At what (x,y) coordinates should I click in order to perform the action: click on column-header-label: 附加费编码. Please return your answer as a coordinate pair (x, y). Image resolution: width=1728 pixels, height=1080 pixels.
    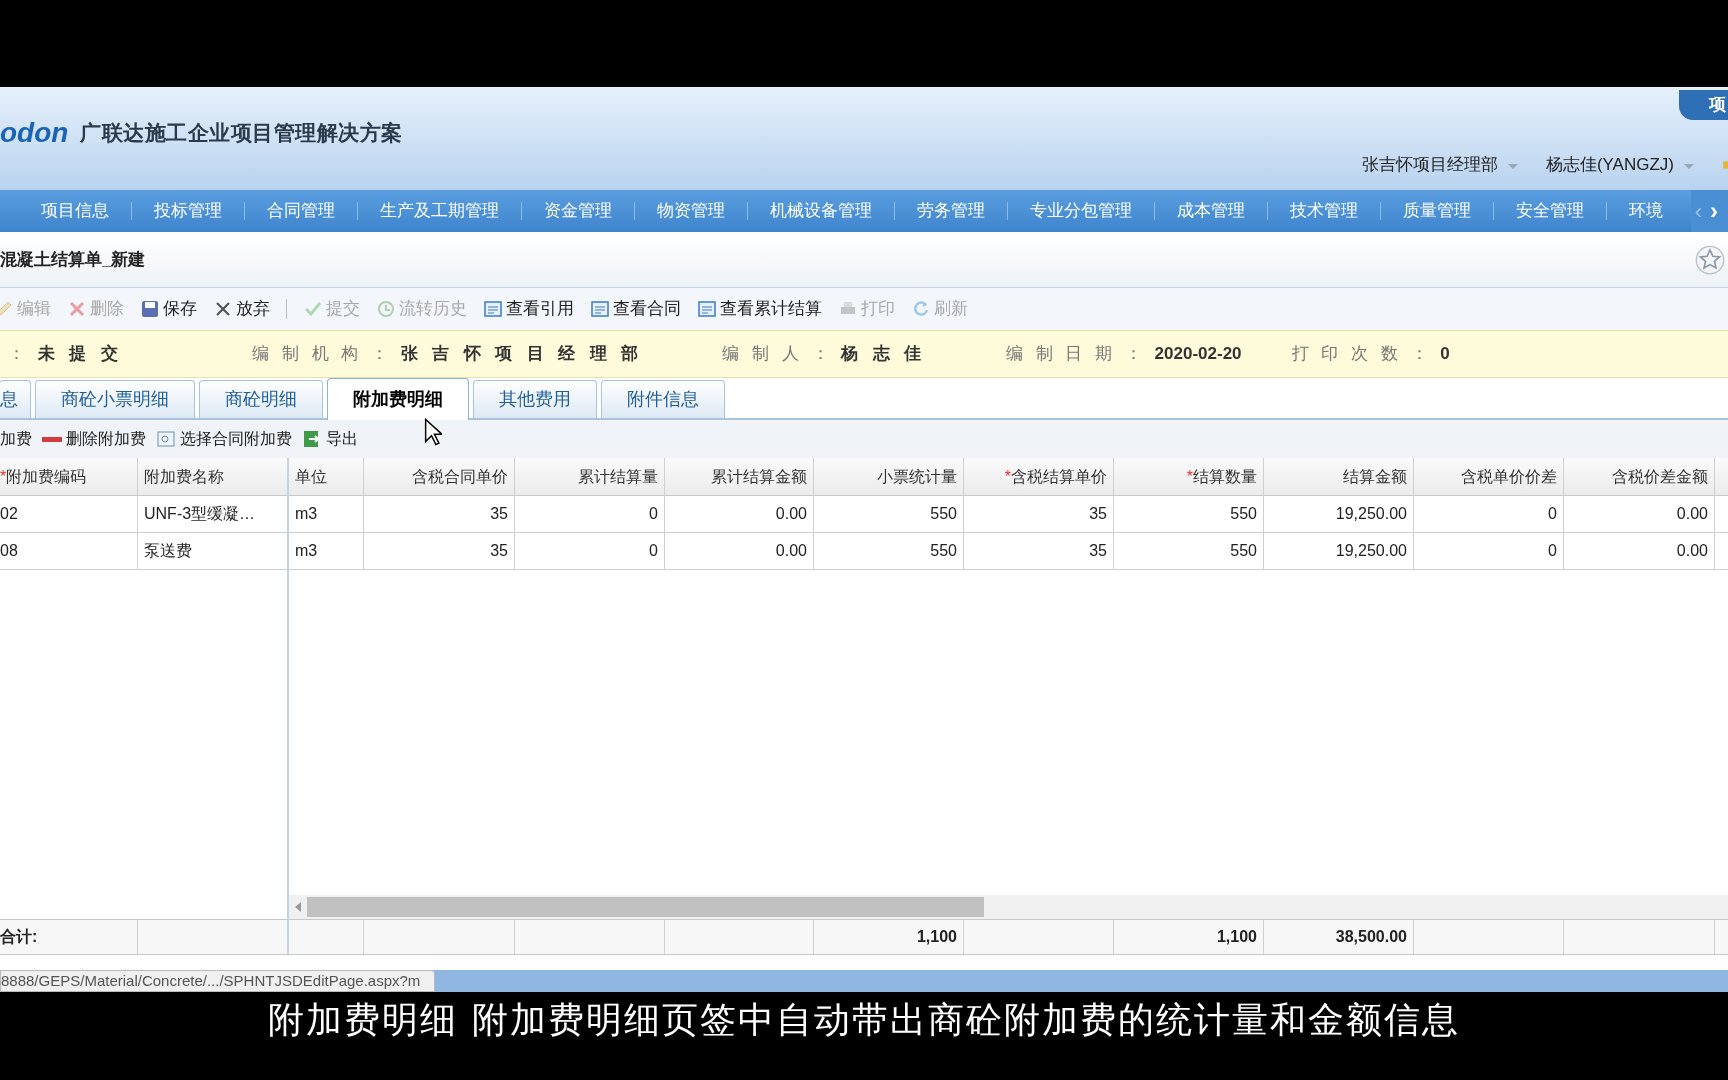
    Looking at the image, I should click on (46, 476).